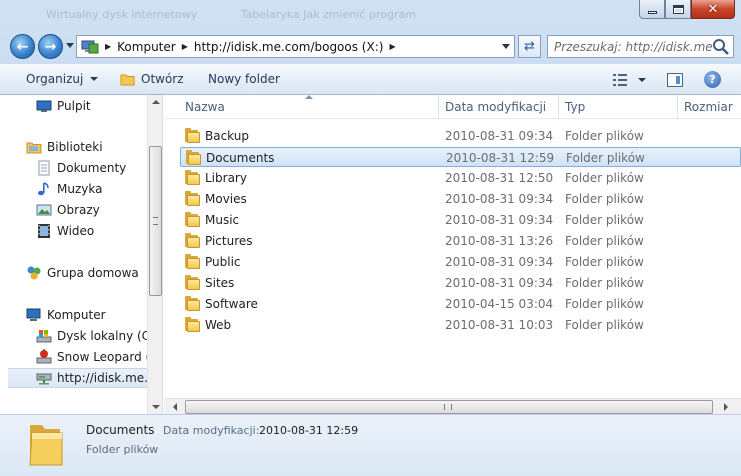 The width and height of the screenshot is (741, 476). I want to click on file-row: Music 2010-08-31 09:34 Folder plików, so click(460, 220).